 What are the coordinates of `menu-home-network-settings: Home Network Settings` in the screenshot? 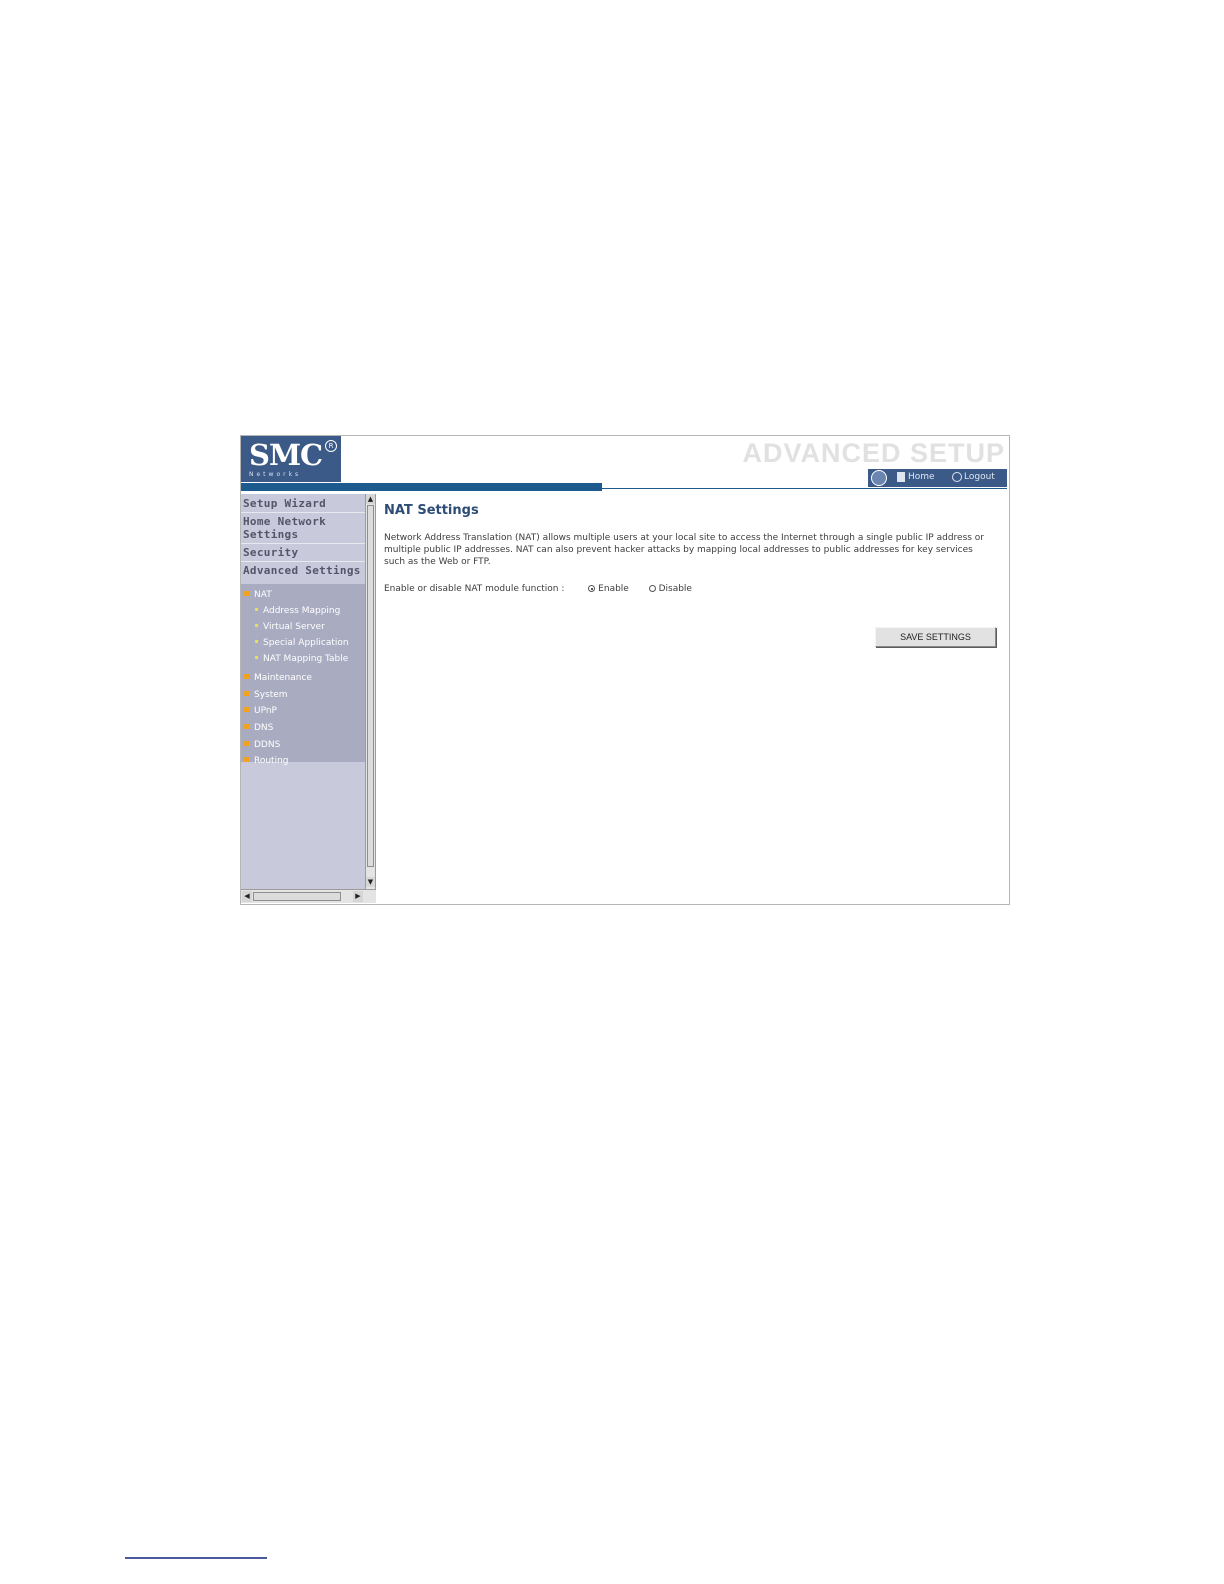 It's located at (298, 528).